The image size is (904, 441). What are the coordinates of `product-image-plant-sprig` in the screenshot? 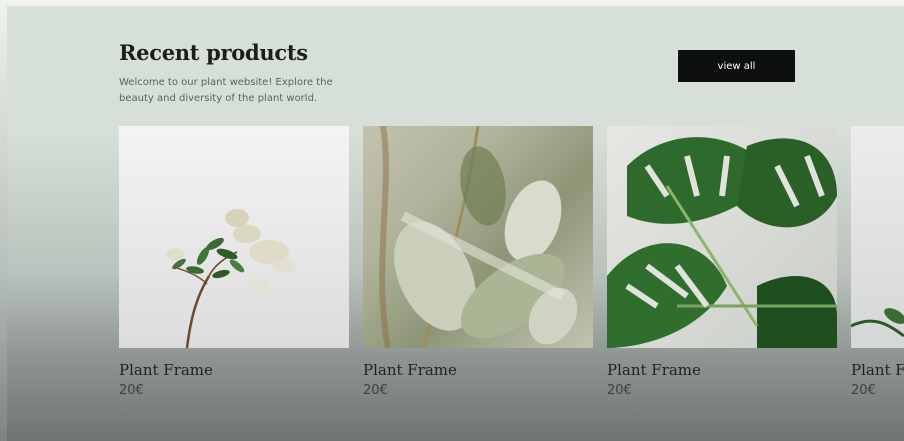 It's located at (234, 237).